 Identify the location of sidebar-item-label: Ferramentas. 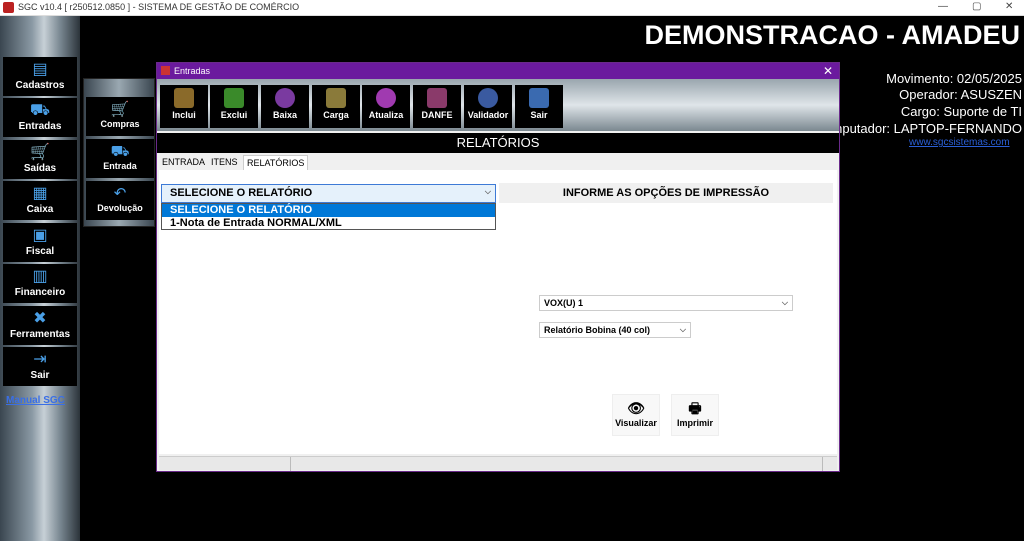
(40, 334).